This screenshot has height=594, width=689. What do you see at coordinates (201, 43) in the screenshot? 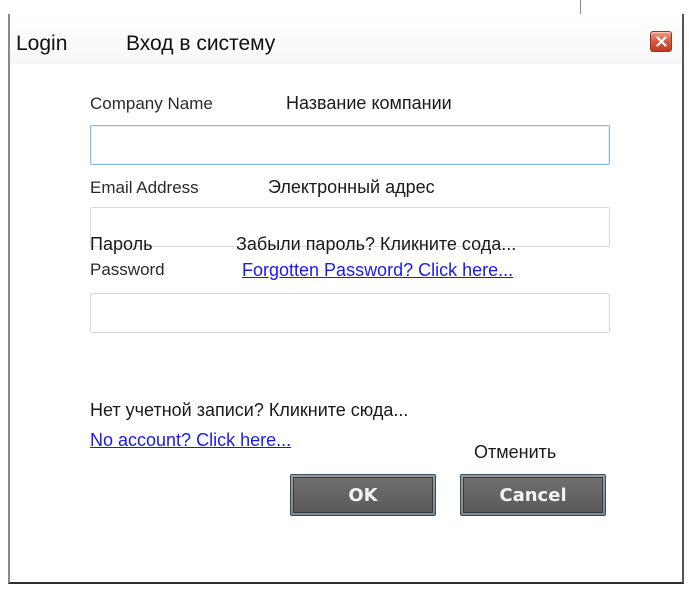
I see `window-title-ru: Вход в систему` at bounding box center [201, 43].